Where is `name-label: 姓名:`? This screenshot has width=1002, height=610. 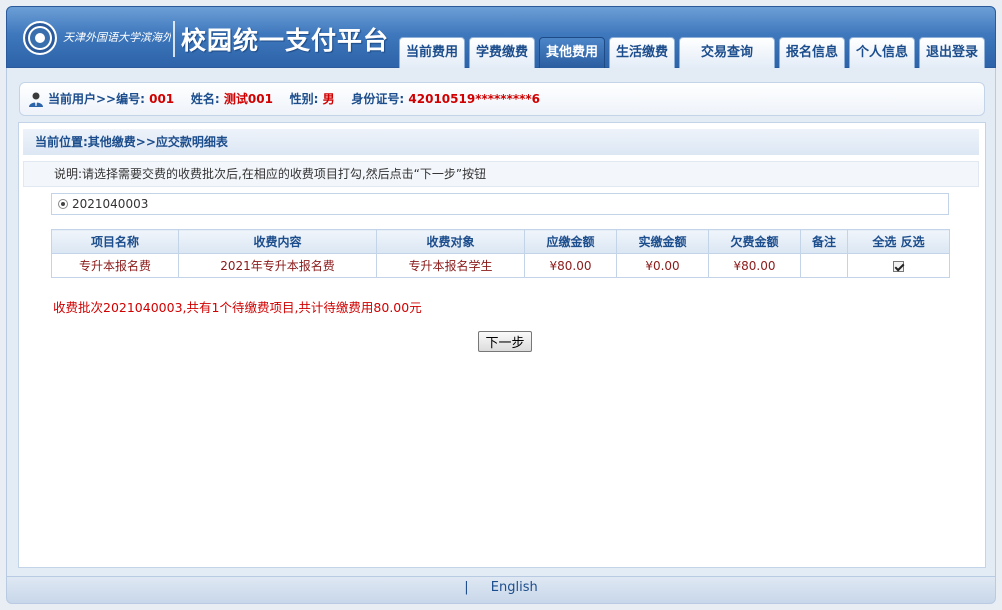 name-label: 姓名: is located at coordinates (205, 99).